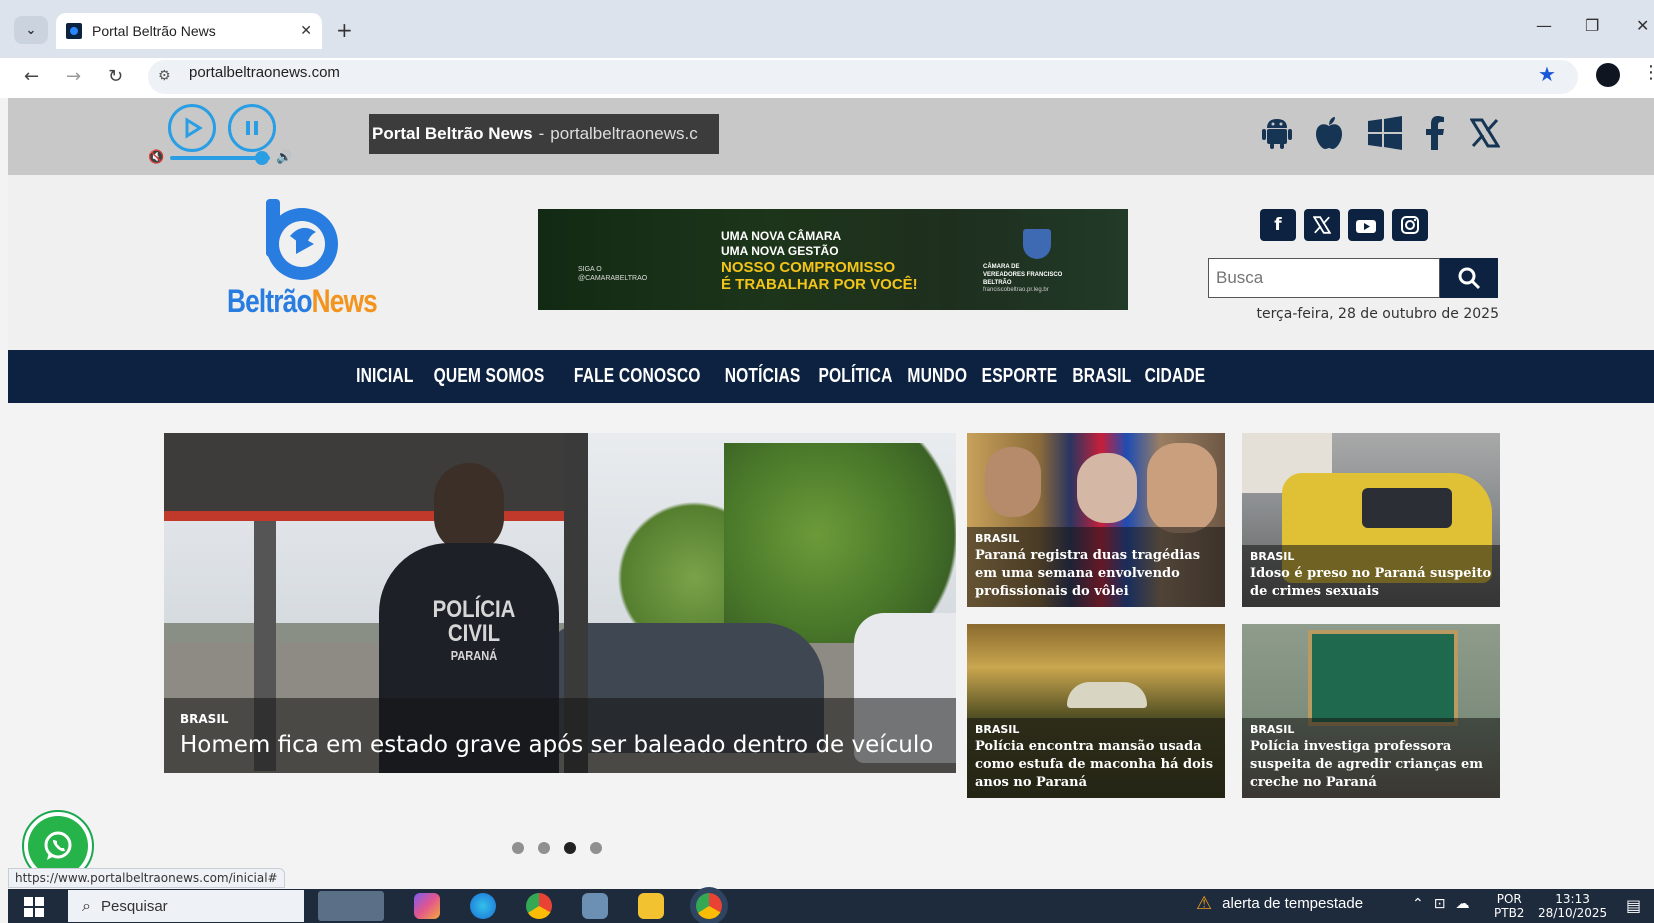 This screenshot has width=1654, height=923. What do you see at coordinates (763, 376) in the screenshot?
I see `menu-item-noticias: NOTÍCIAS` at bounding box center [763, 376].